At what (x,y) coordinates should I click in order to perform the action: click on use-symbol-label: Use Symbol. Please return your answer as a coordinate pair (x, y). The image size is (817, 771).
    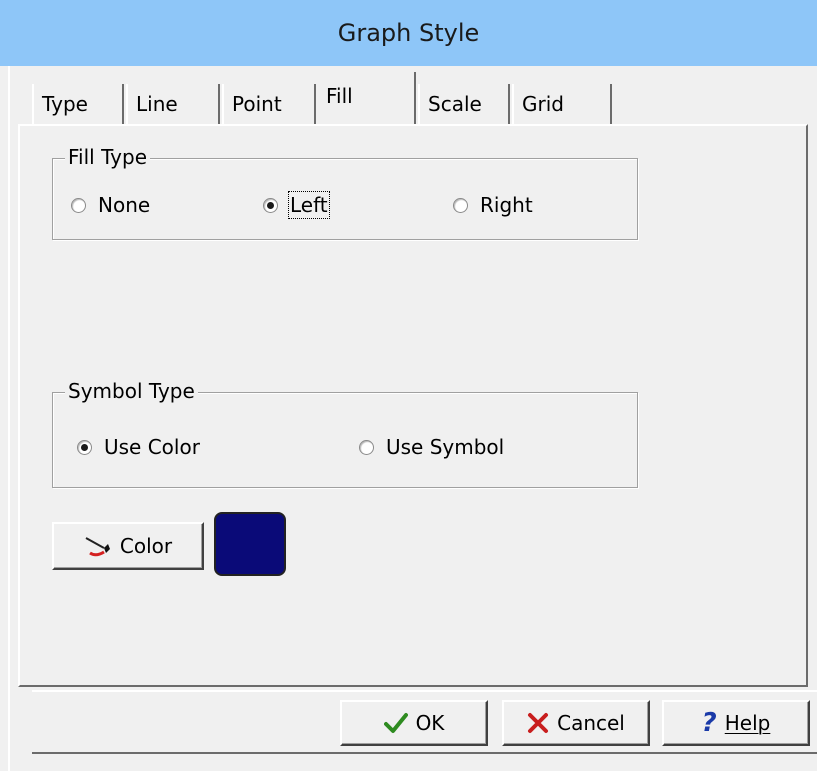
    Looking at the image, I should click on (445, 447).